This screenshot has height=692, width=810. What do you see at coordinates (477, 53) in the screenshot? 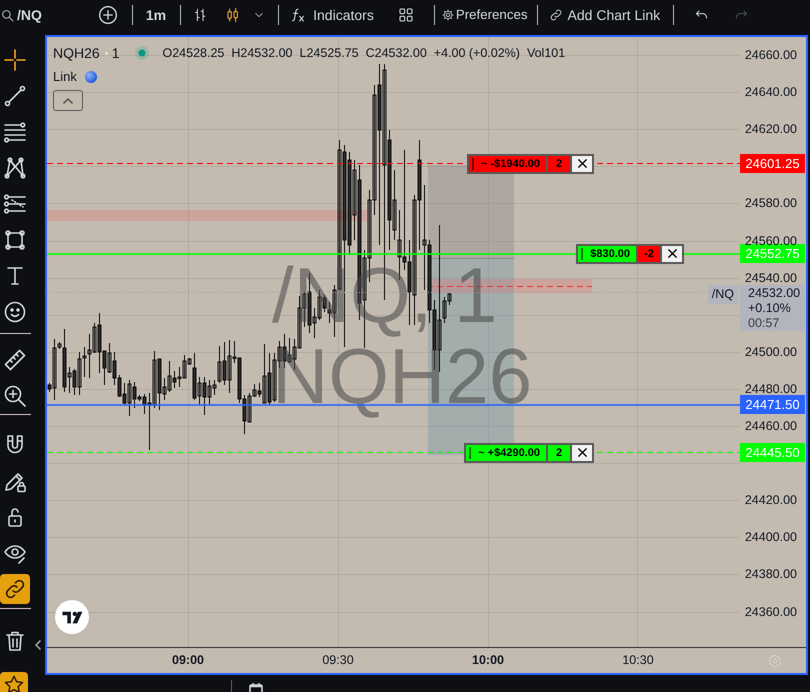
I see `price-change: +4.00 (+0.02%)` at bounding box center [477, 53].